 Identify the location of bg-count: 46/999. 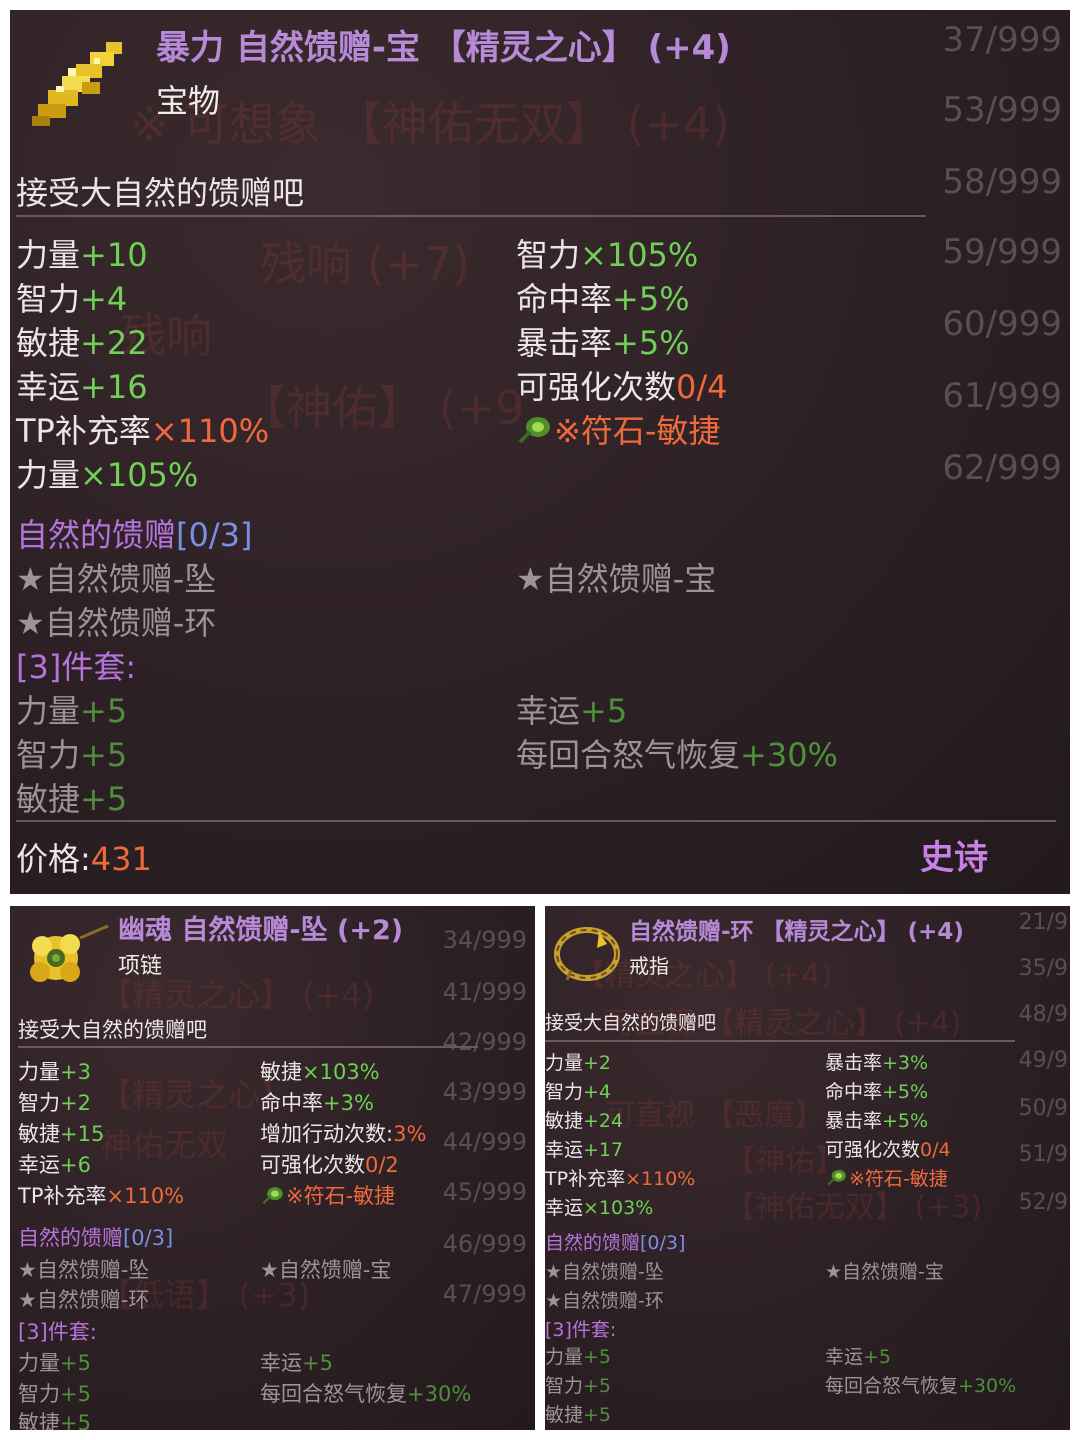
(484, 1244).